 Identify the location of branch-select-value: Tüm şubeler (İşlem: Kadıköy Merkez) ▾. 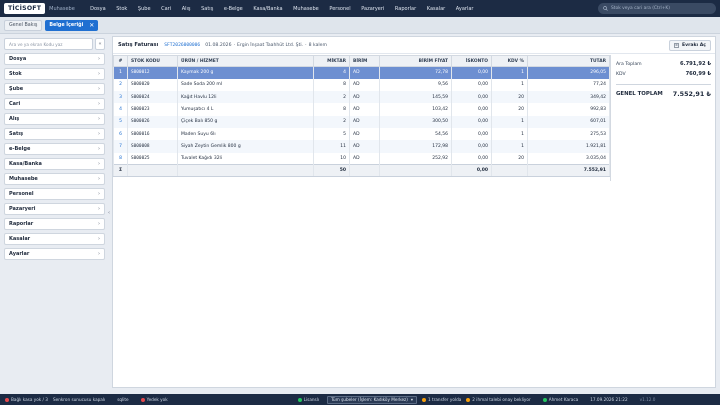
(372, 399).